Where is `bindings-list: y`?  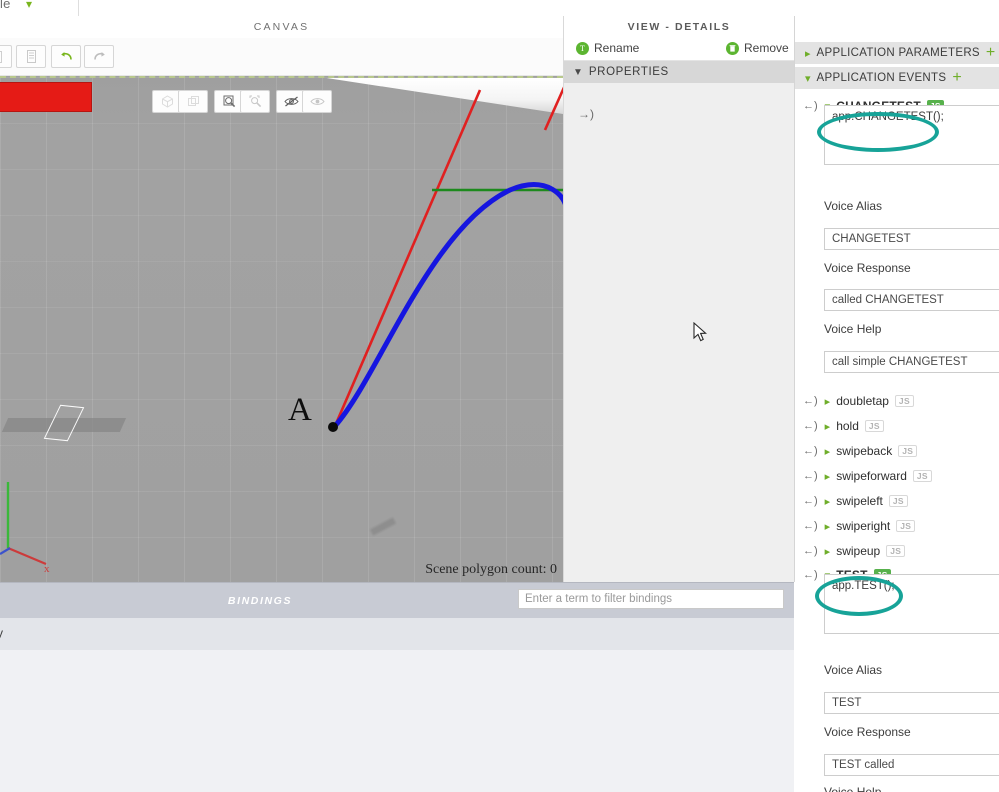 bindings-list: y is located at coordinates (397, 634).